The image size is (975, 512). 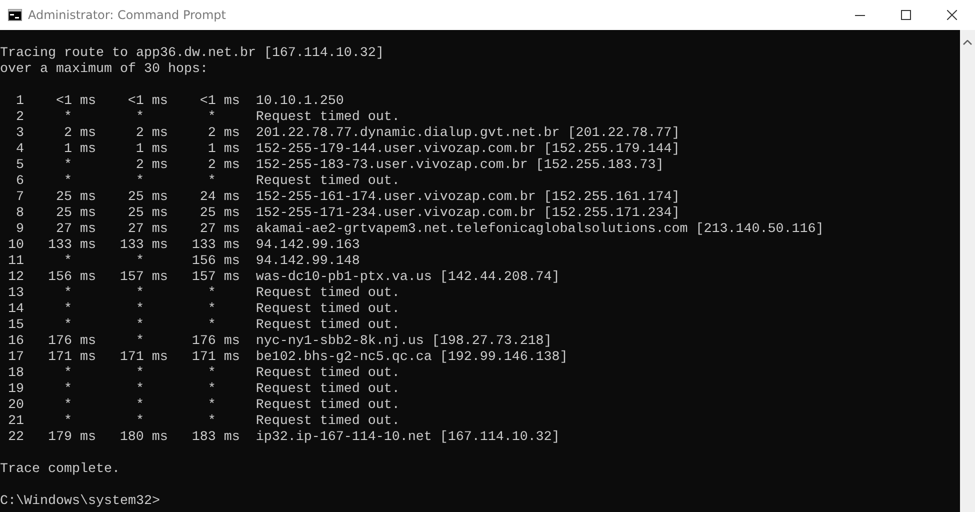 I want to click on hop-number: 4, so click(x=19, y=150).